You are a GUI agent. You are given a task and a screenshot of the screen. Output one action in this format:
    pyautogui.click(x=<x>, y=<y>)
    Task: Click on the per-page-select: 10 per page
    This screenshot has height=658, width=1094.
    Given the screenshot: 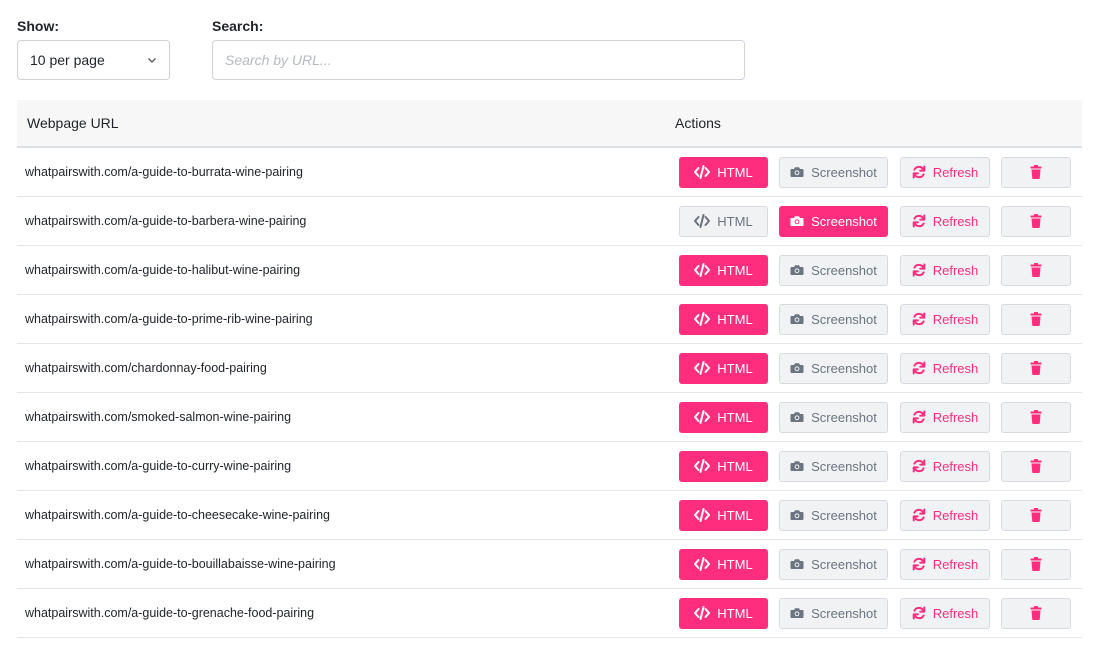 What is the action you would take?
    pyautogui.click(x=93, y=60)
    